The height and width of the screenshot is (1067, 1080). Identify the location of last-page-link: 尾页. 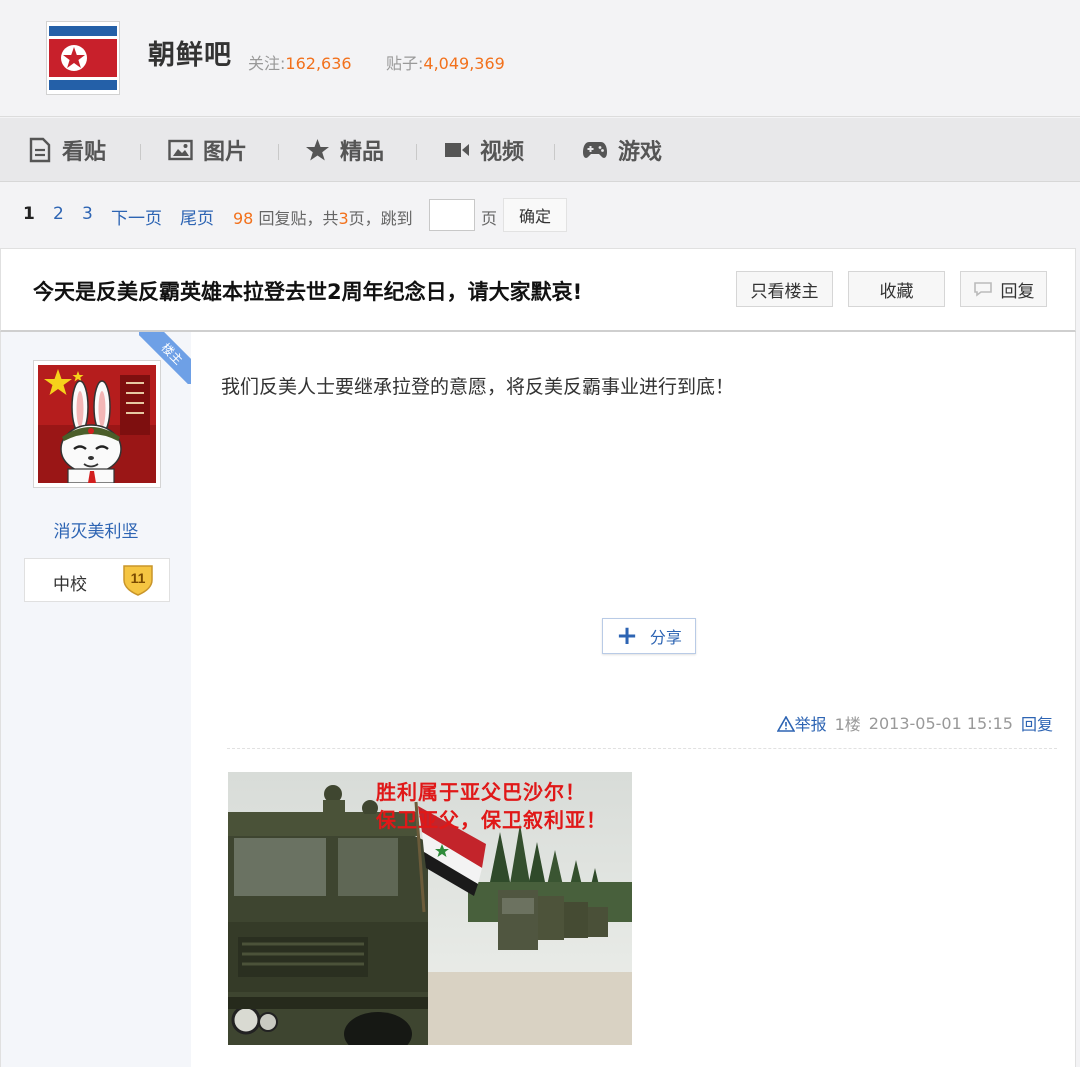
(197, 216).